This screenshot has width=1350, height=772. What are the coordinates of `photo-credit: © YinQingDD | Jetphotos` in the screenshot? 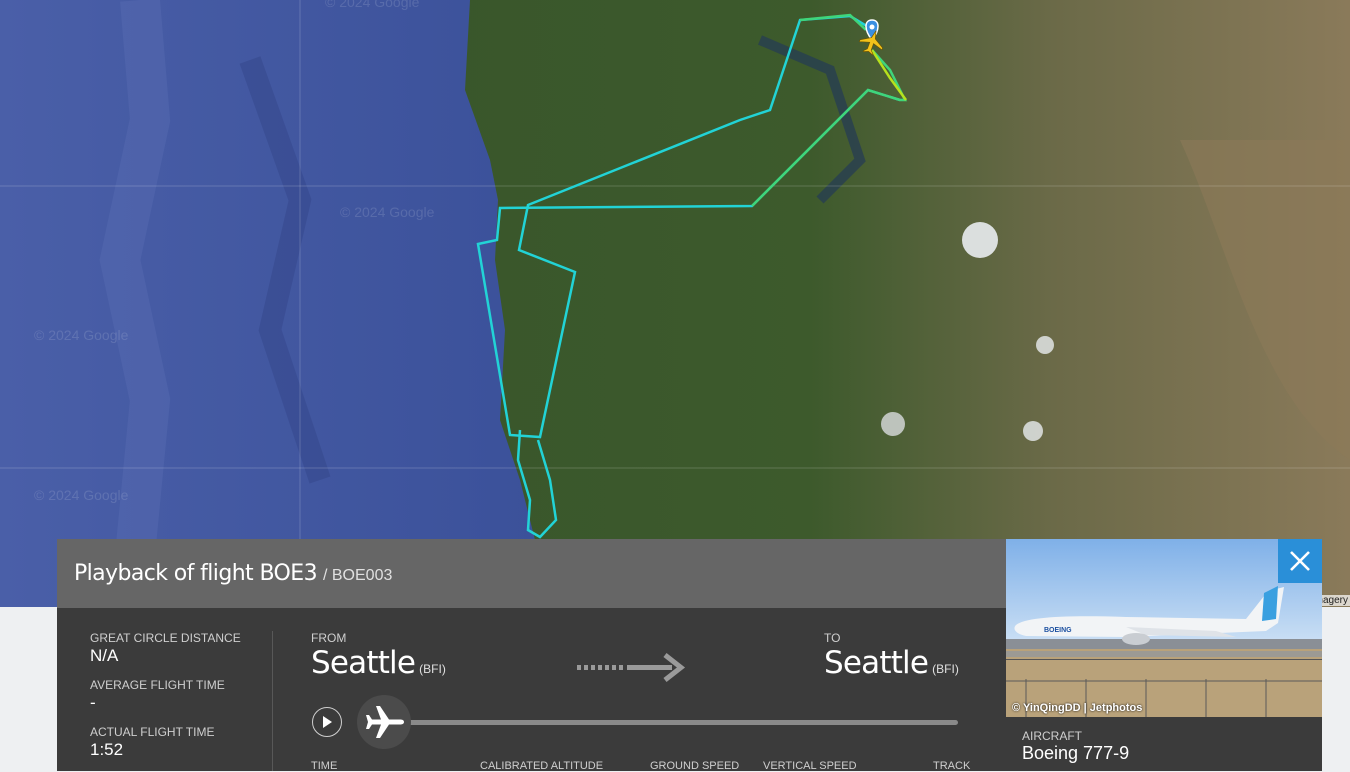 It's located at (1077, 708).